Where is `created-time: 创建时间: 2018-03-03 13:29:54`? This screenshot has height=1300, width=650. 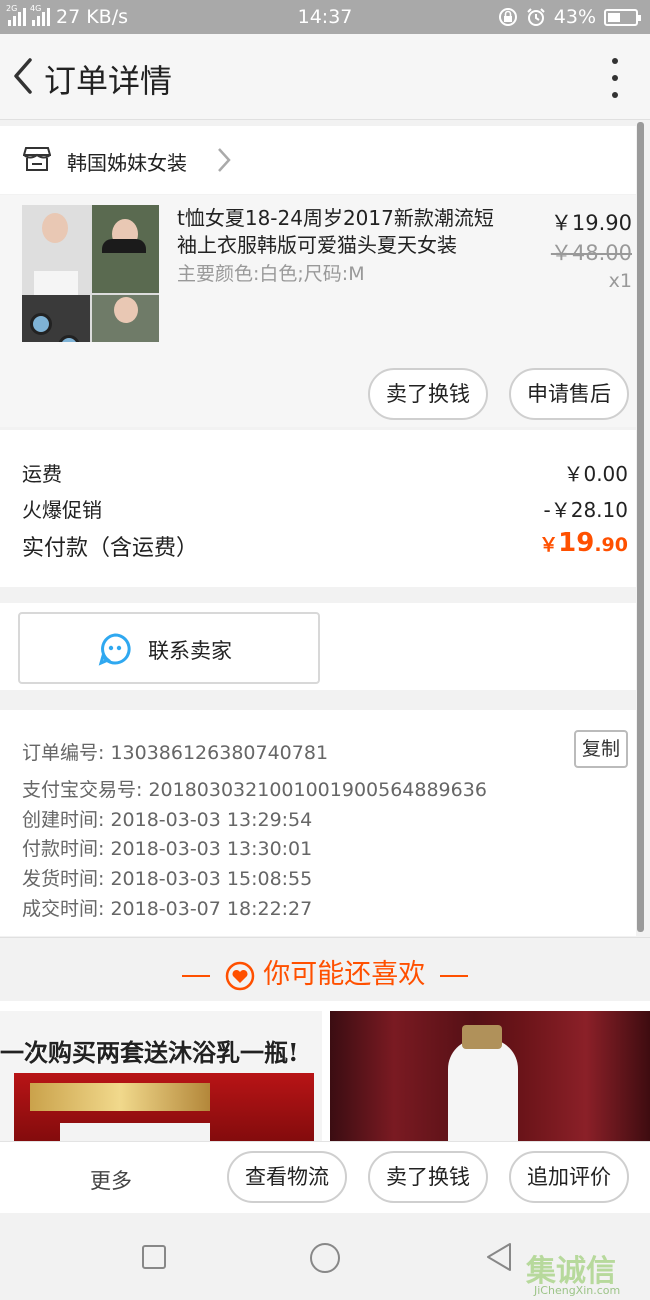
created-time: 创建时间: 2018-03-03 13:29:54 is located at coordinates (167, 820).